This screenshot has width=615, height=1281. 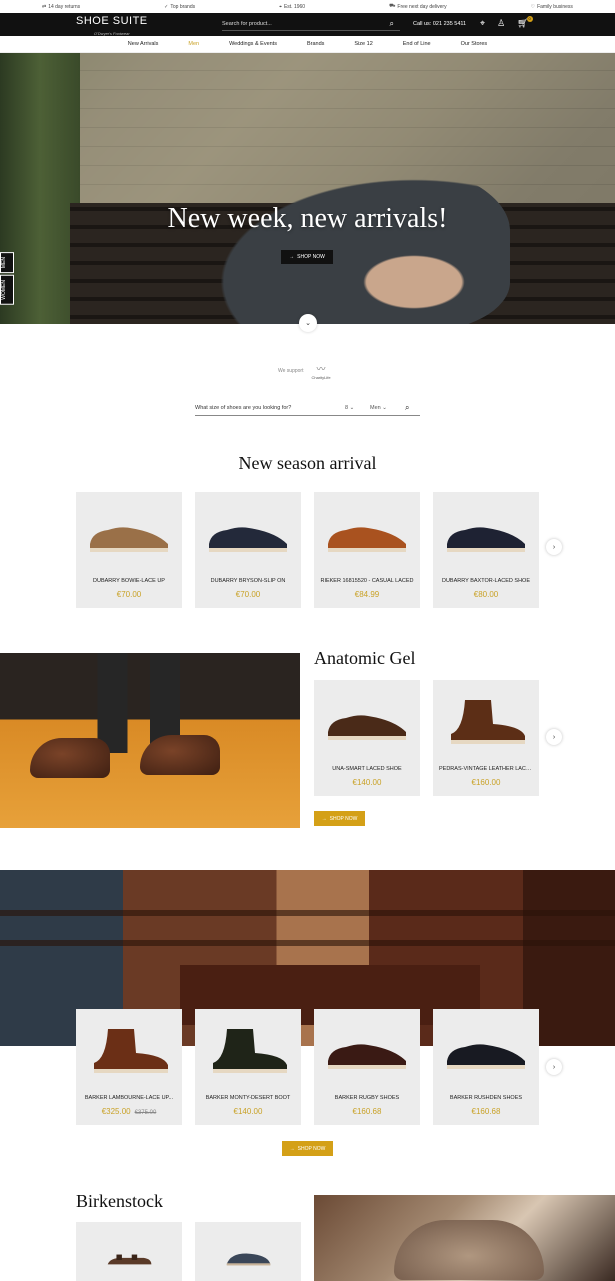 I want to click on family-info: ♡ Family business, so click(x=551, y=6).